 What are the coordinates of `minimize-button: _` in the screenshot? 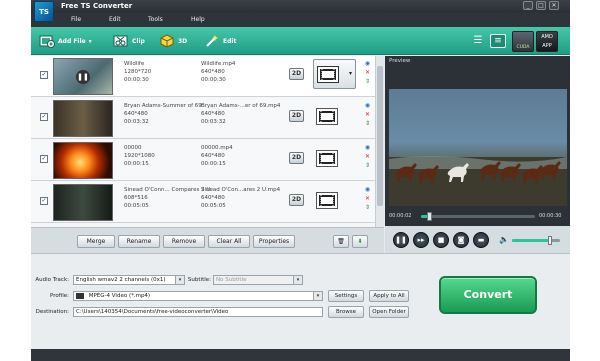 It's located at (528, 5).